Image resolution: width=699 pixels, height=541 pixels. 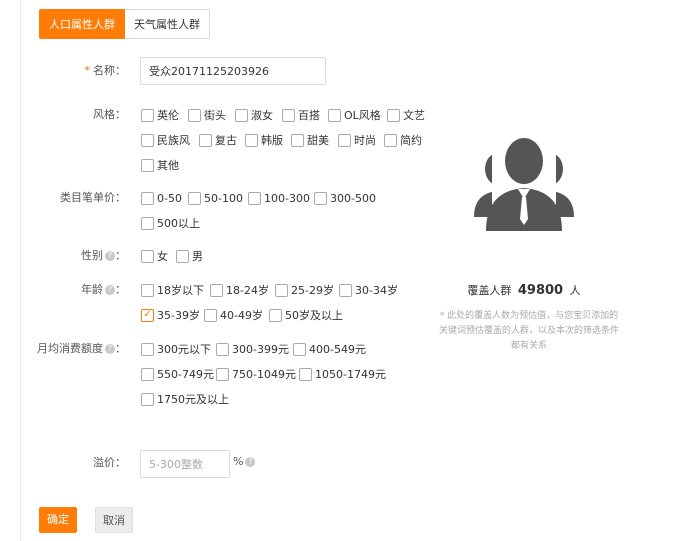 I want to click on spend-option-1750-plus: 1750元及以上, so click(x=185, y=399).